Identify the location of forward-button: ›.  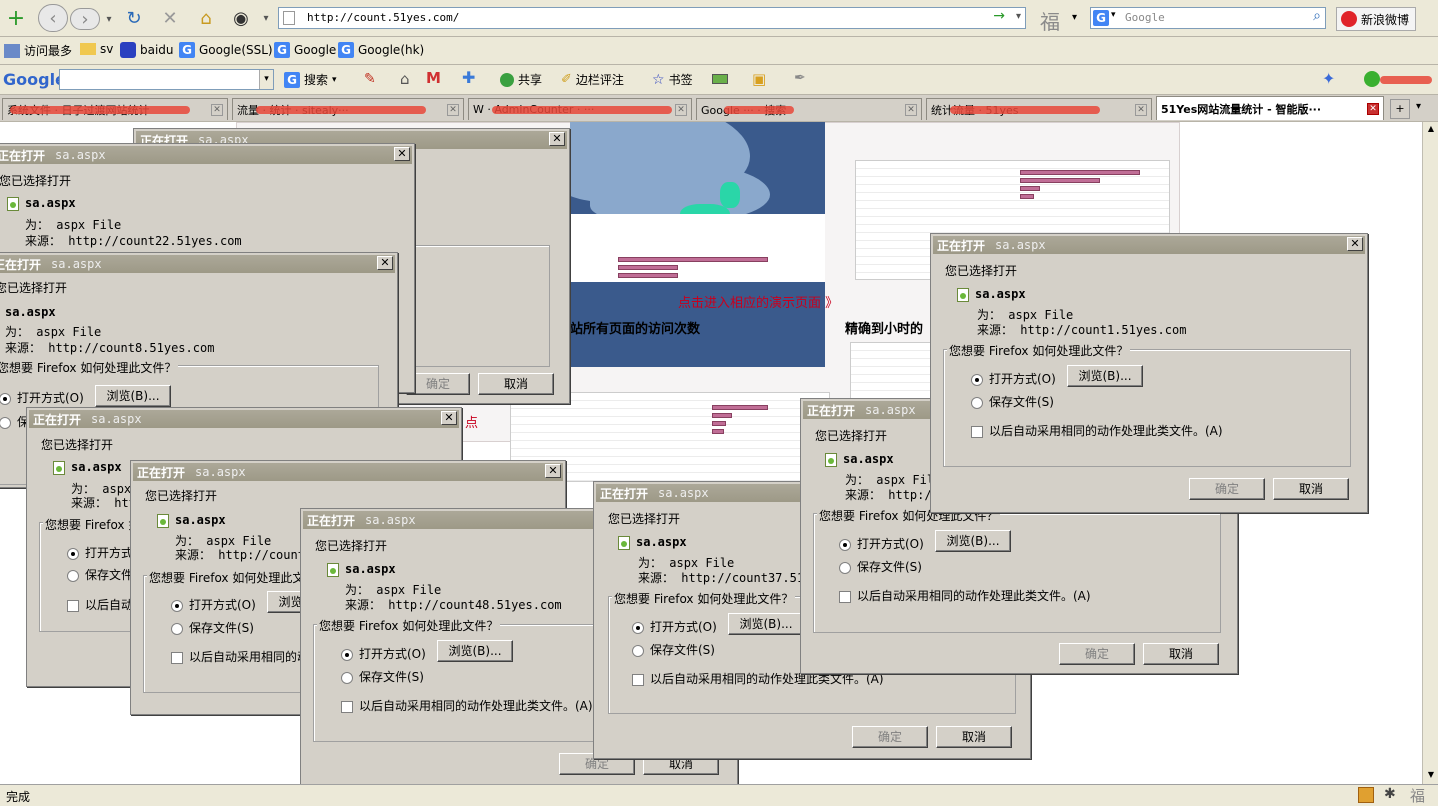
(85, 19).